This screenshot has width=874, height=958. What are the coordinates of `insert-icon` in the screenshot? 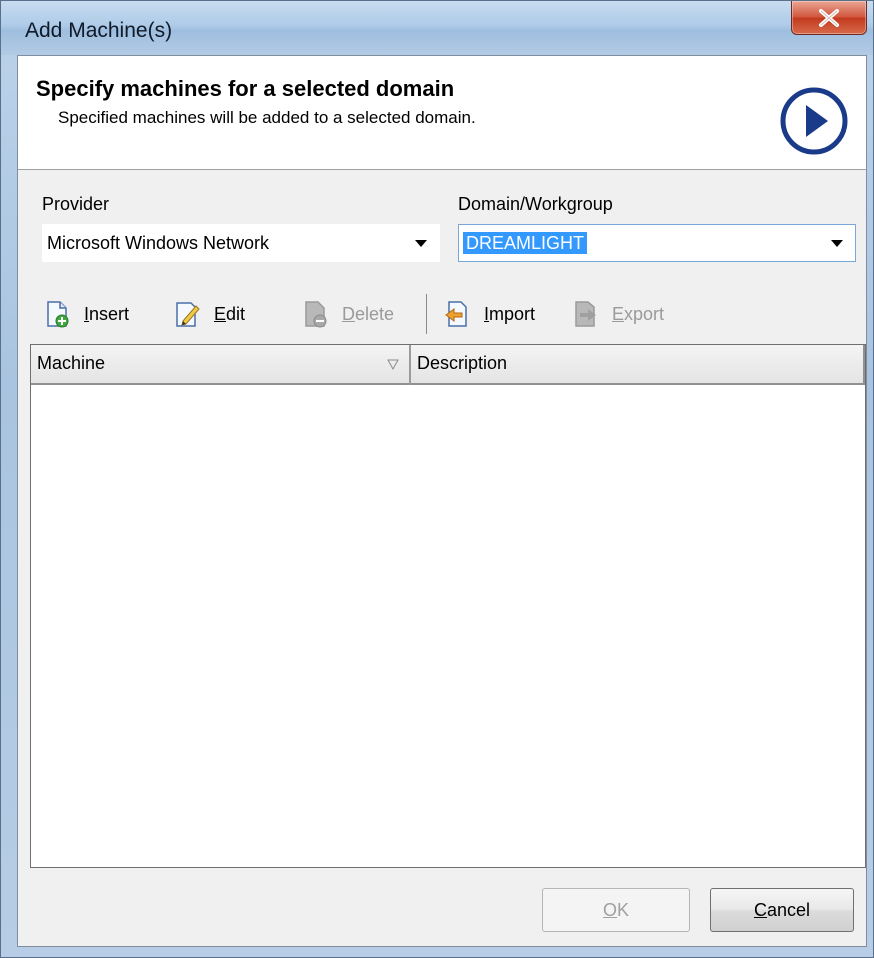 It's located at (58, 314).